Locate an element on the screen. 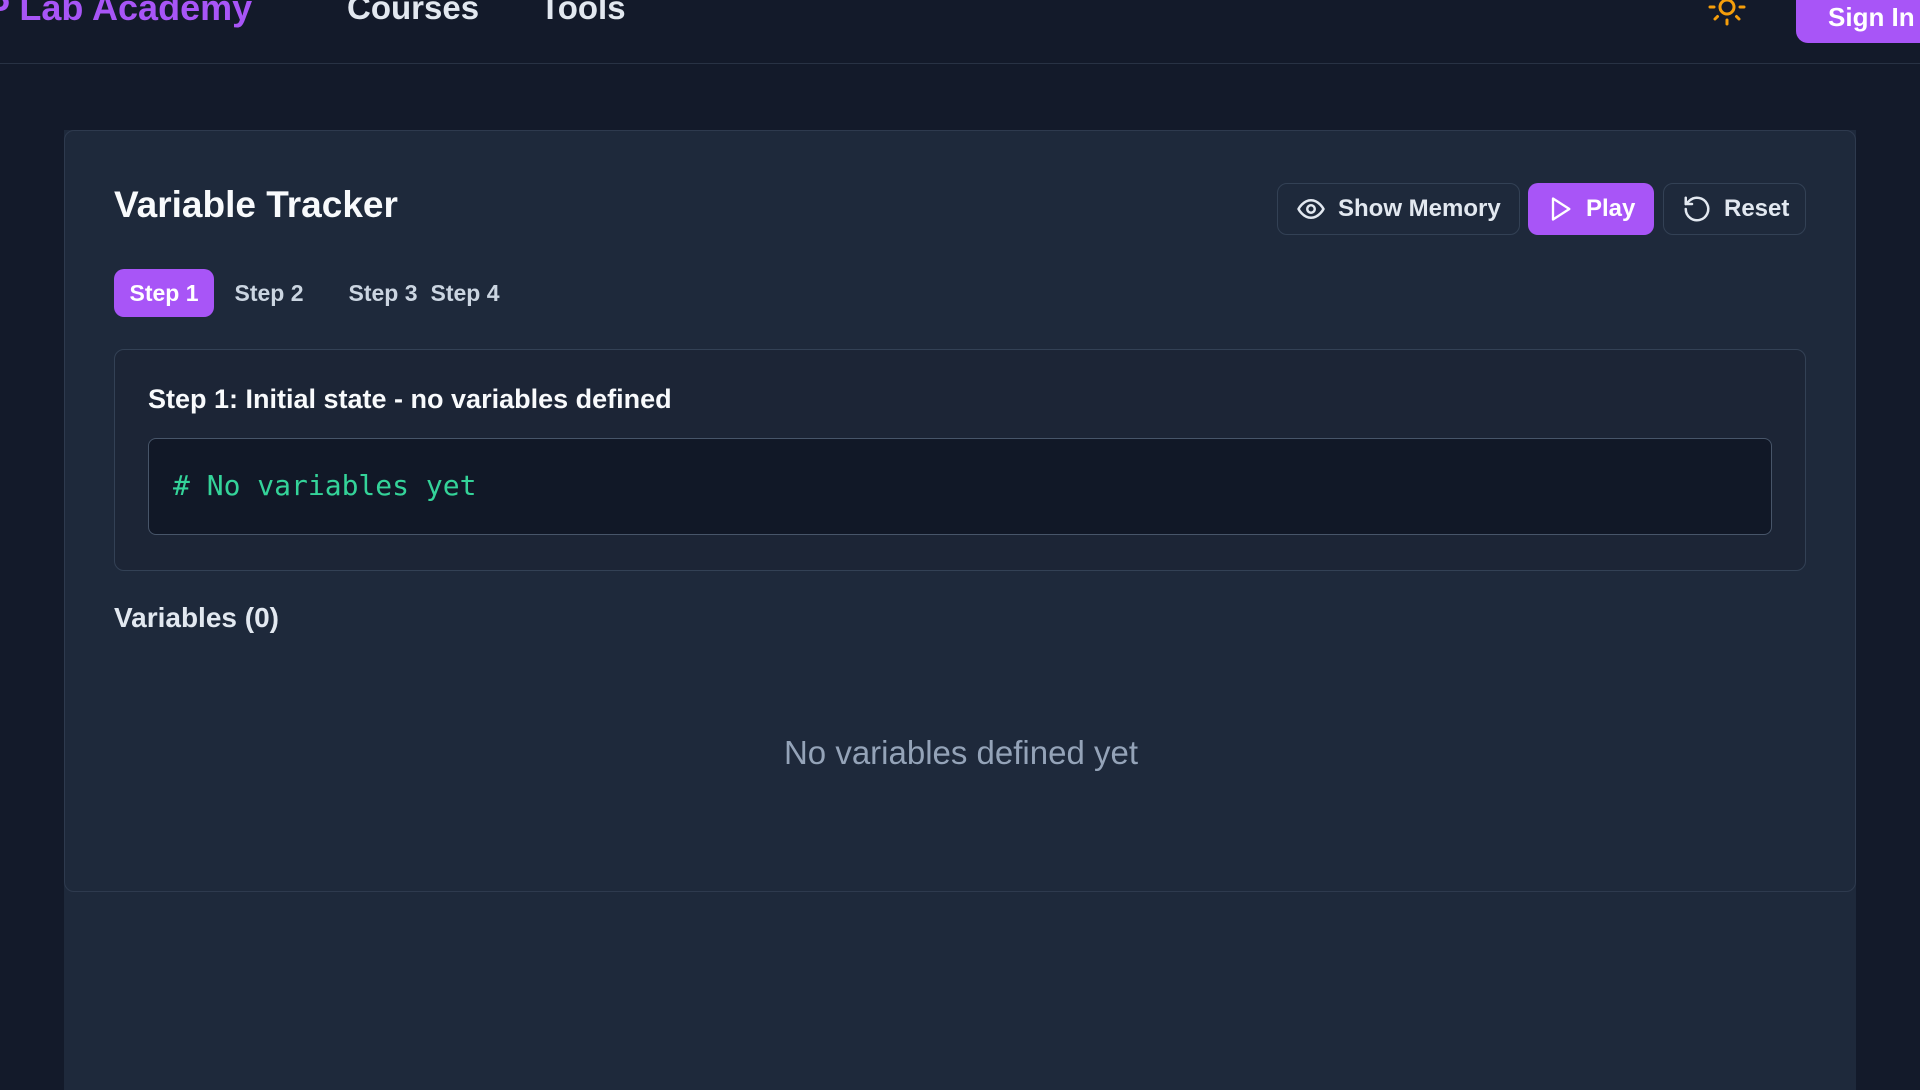 Image resolution: width=1920 pixels, height=1090 pixels. nav-tools-link: Tools is located at coordinates (583, 14).